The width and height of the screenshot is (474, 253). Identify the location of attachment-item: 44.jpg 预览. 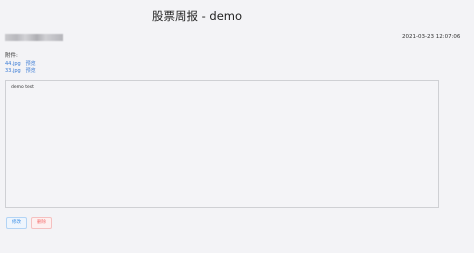
(20, 63).